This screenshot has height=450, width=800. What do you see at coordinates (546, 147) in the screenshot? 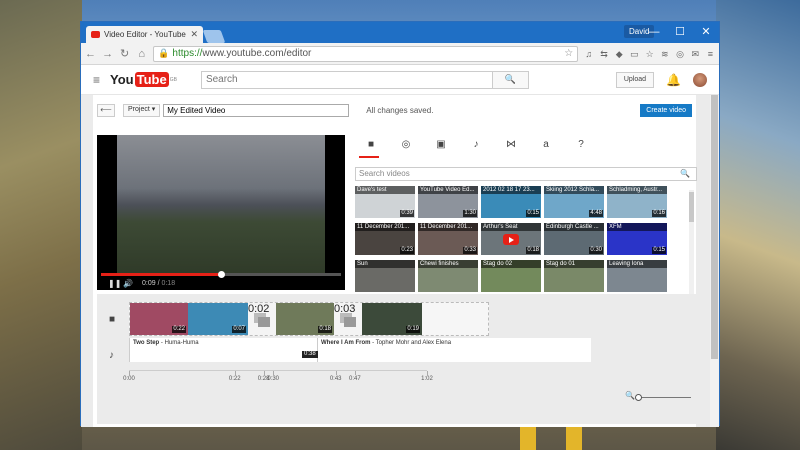
I see `text-tab-icon: a` at bounding box center [546, 147].